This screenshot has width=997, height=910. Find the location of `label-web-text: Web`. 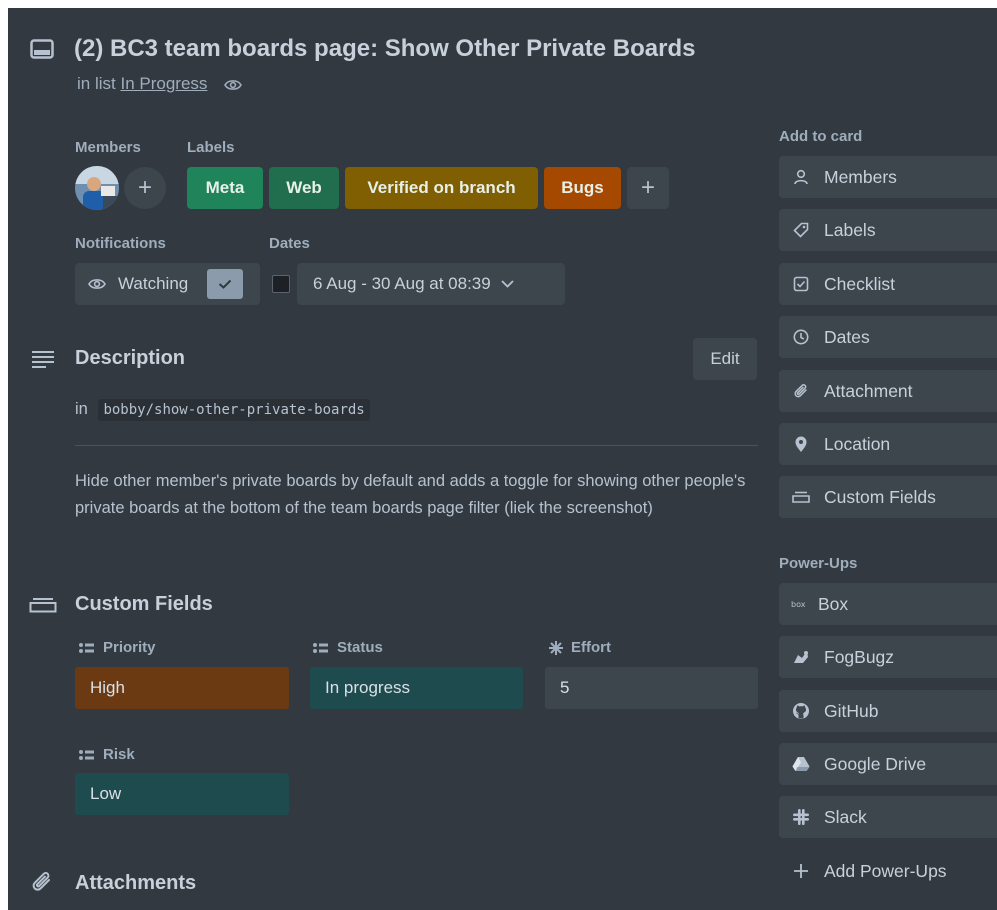

label-web-text: Web is located at coordinates (304, 187).